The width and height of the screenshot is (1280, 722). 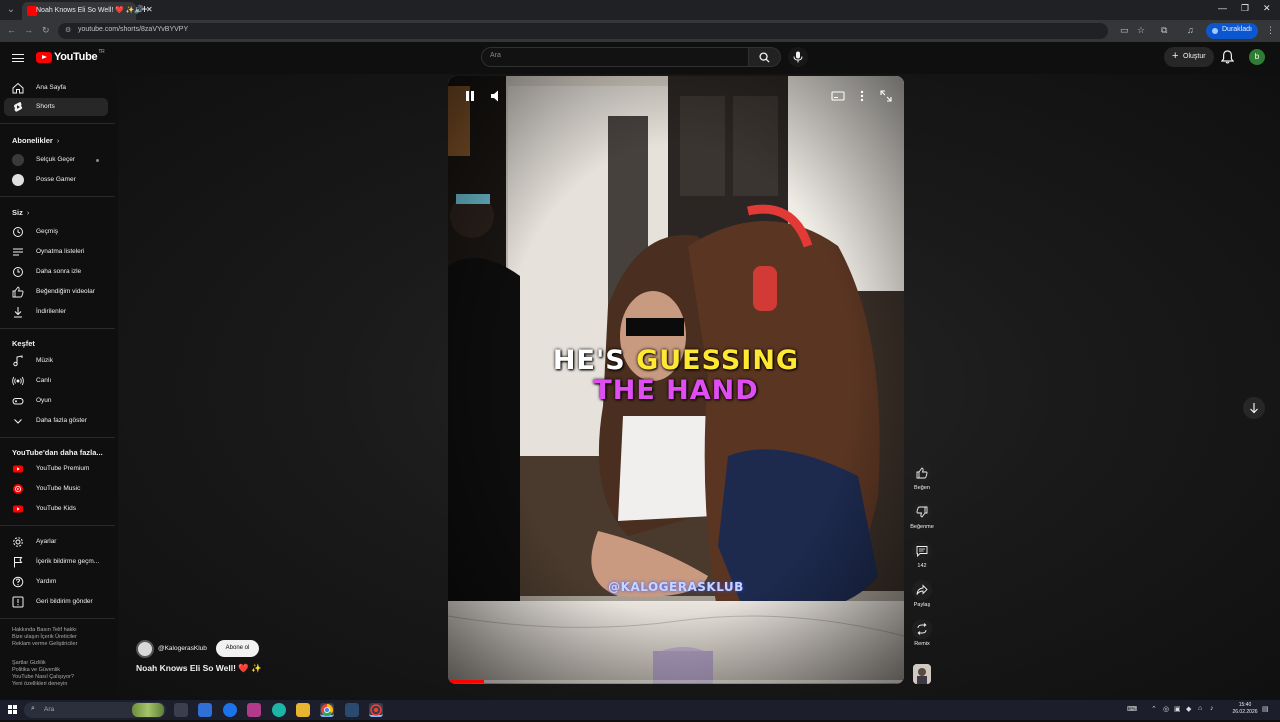 I want to click on tray-app-icon: ◎, so click(x=1166, y=709).